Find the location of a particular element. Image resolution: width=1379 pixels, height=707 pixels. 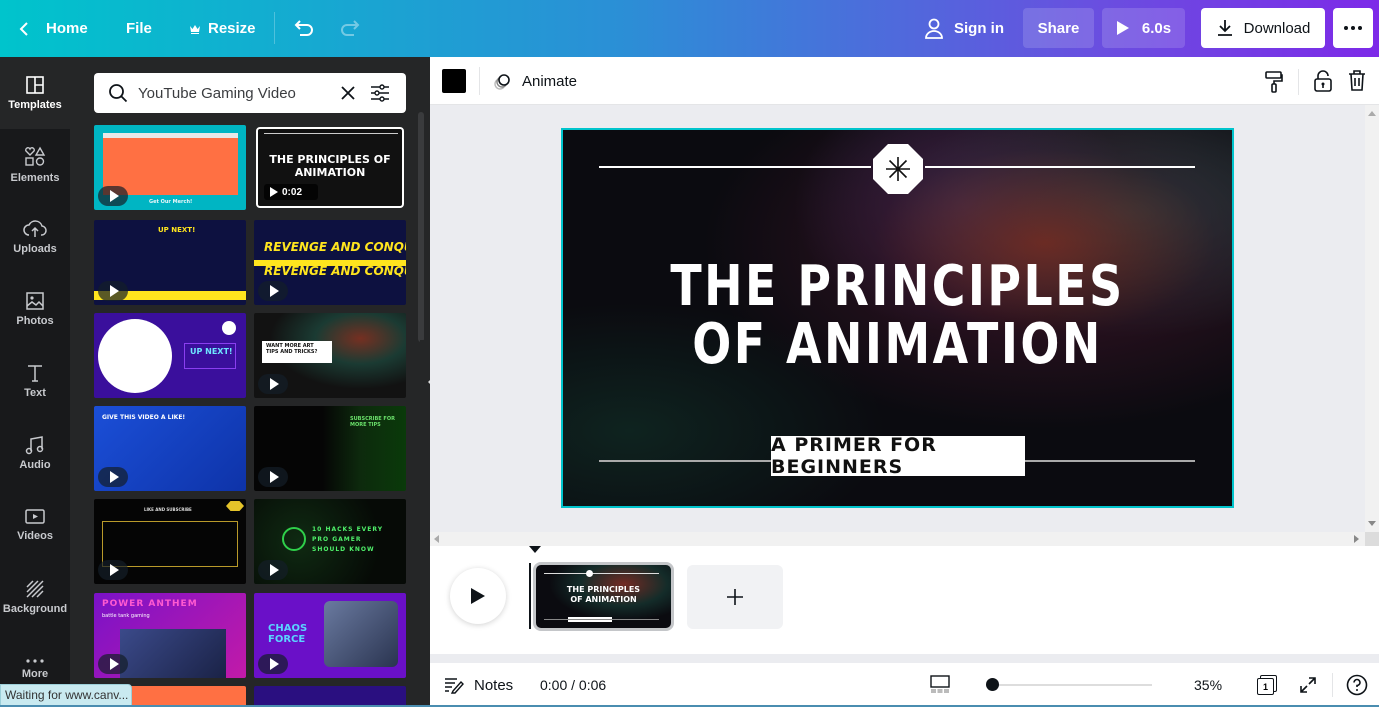

file-menu: File is located at coordinates (139, 28).